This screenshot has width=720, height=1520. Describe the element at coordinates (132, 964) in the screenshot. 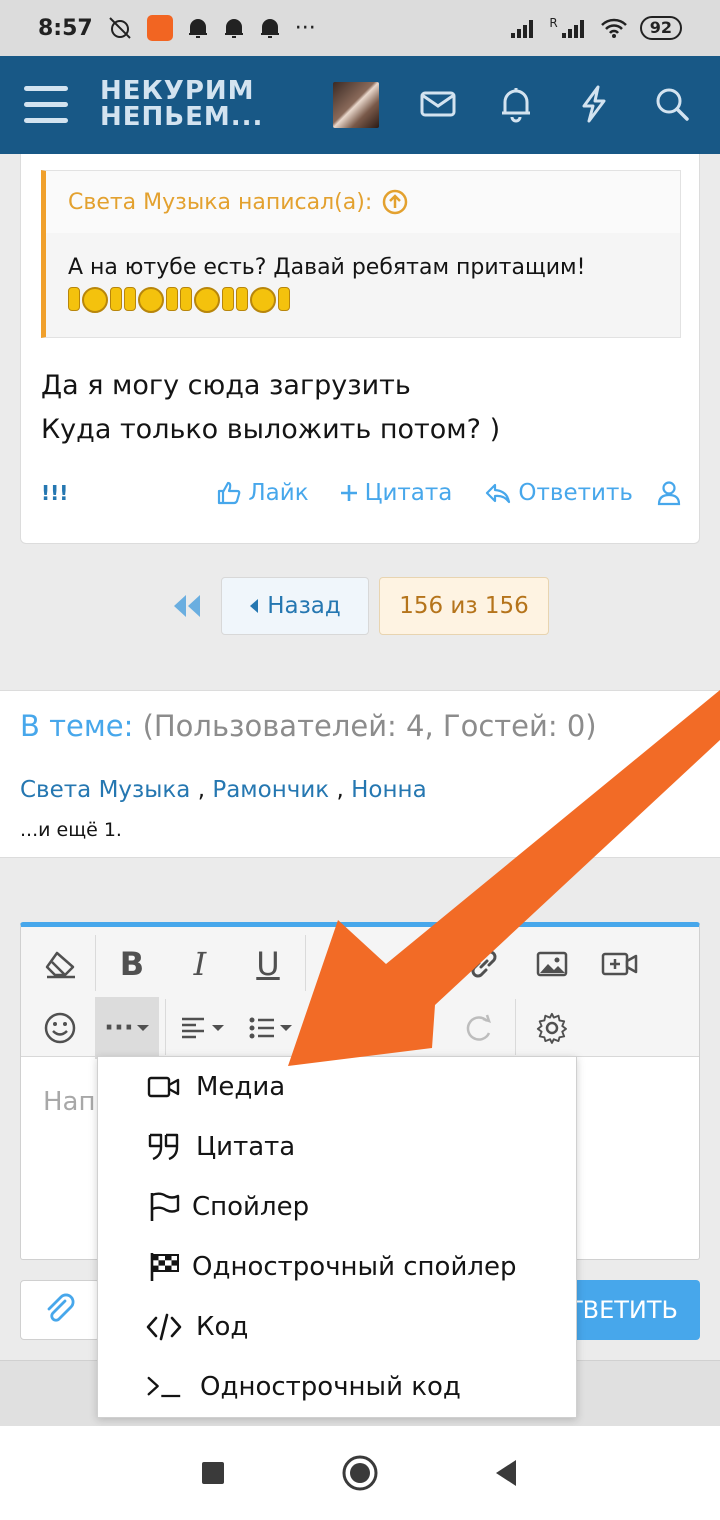

I see `bold-button: B` at that location.